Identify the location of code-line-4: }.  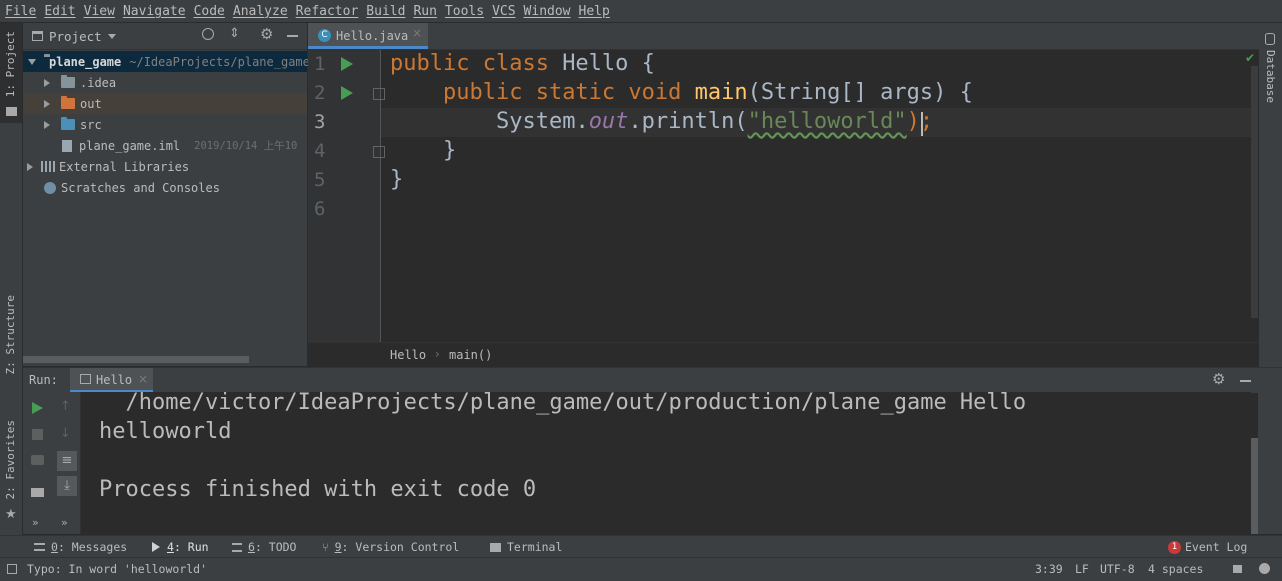
(423, 150).